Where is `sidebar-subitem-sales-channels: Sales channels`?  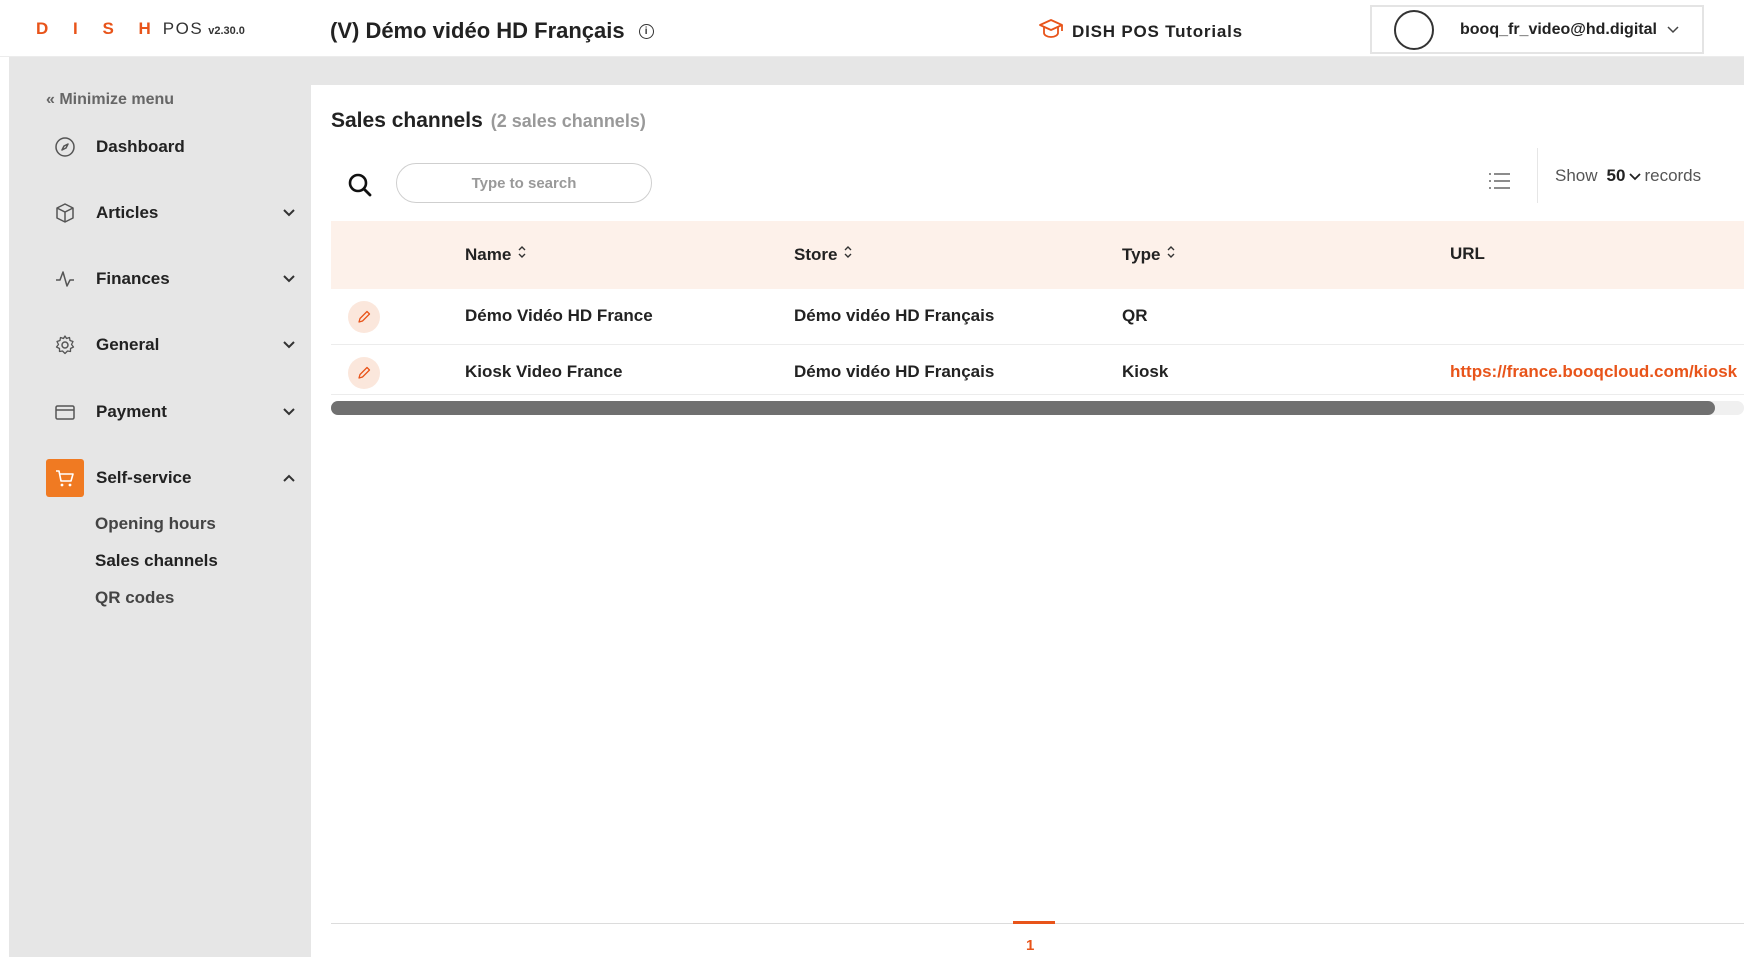 sidebar-subitem-sales-channels: Sales channels is located at coordinates (156, 561).